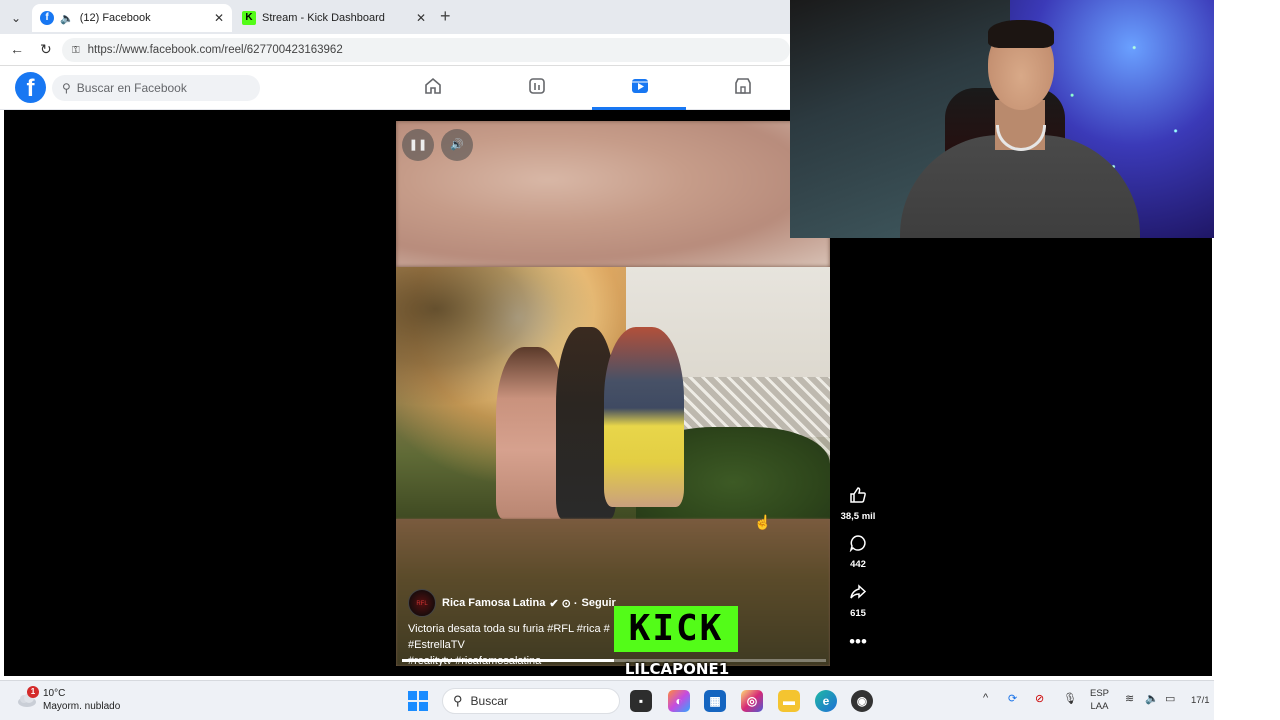 This screenshot has width=1280, height=720. I want to click on feeds-icon, so click(537, 88).